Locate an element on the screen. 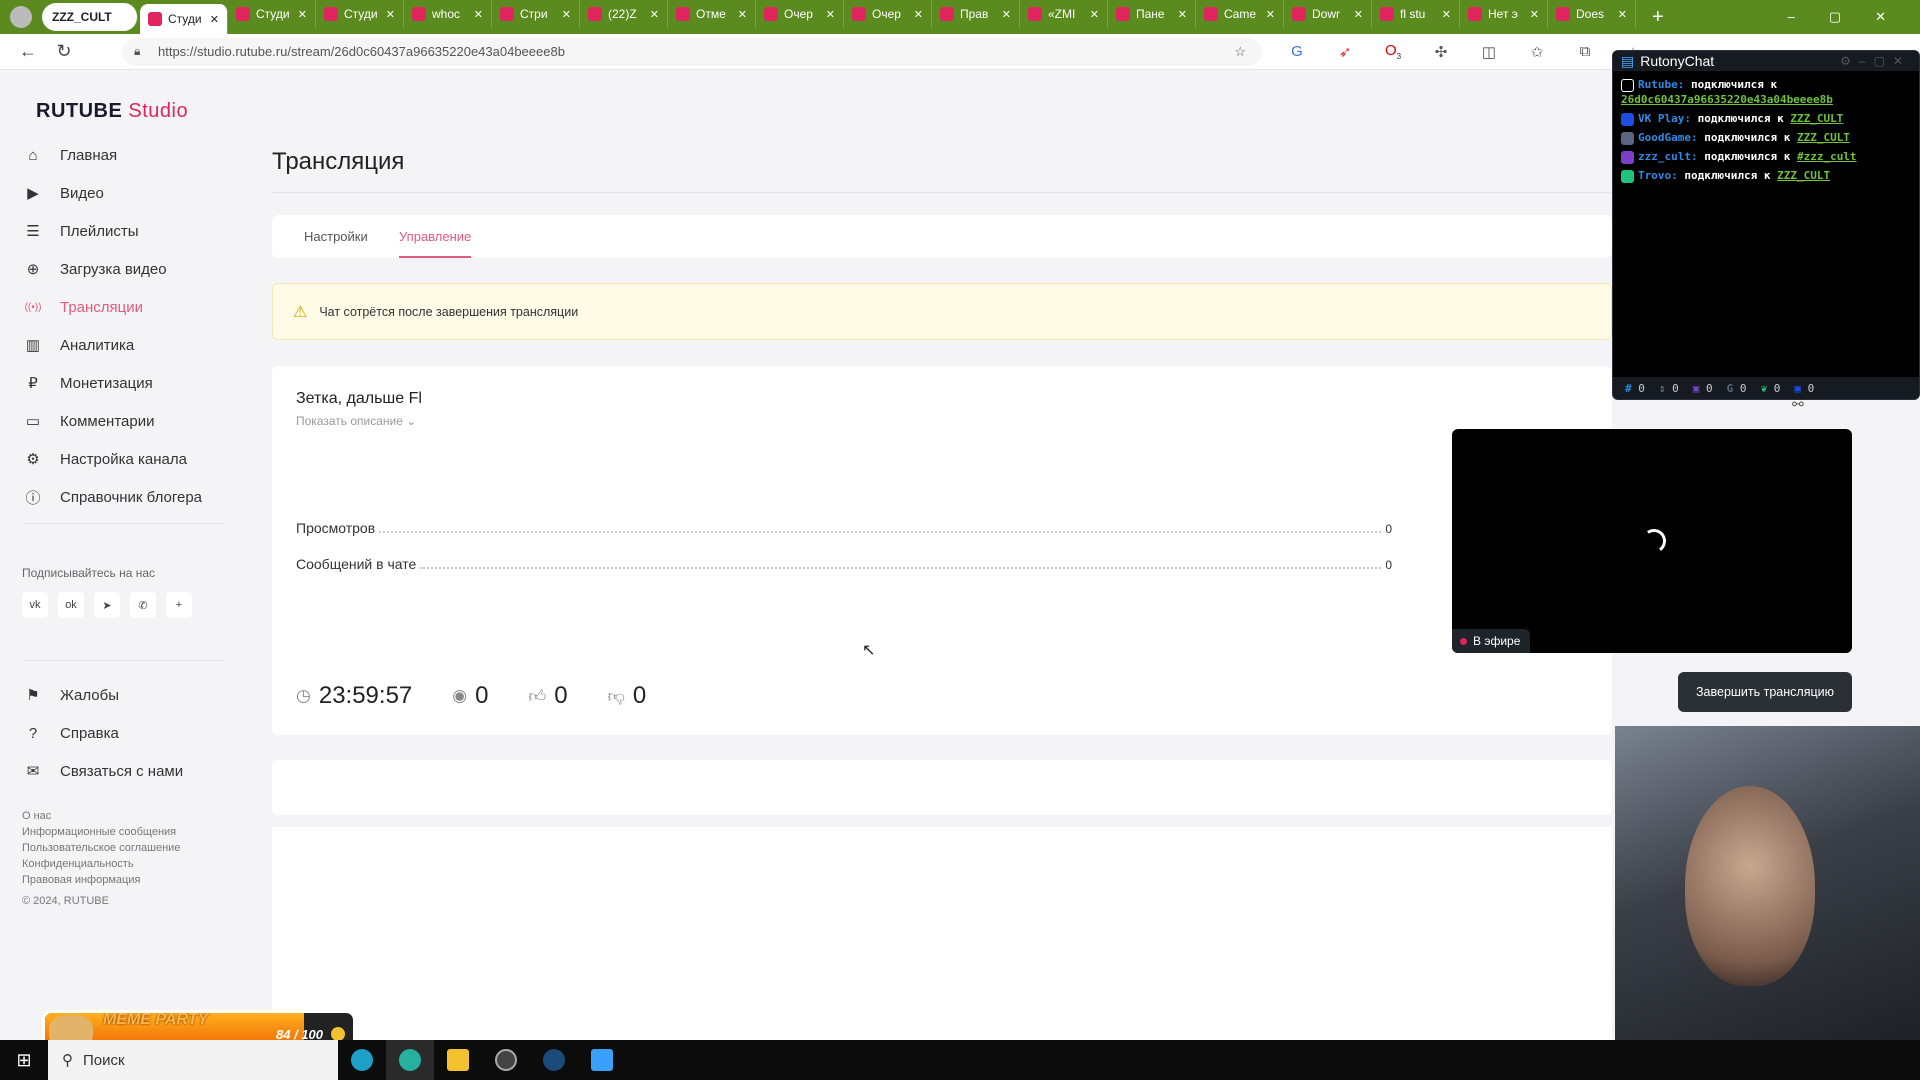 This screenshot has height=1080, width=1920. obs-icon is located at coordinates (506, 1060).